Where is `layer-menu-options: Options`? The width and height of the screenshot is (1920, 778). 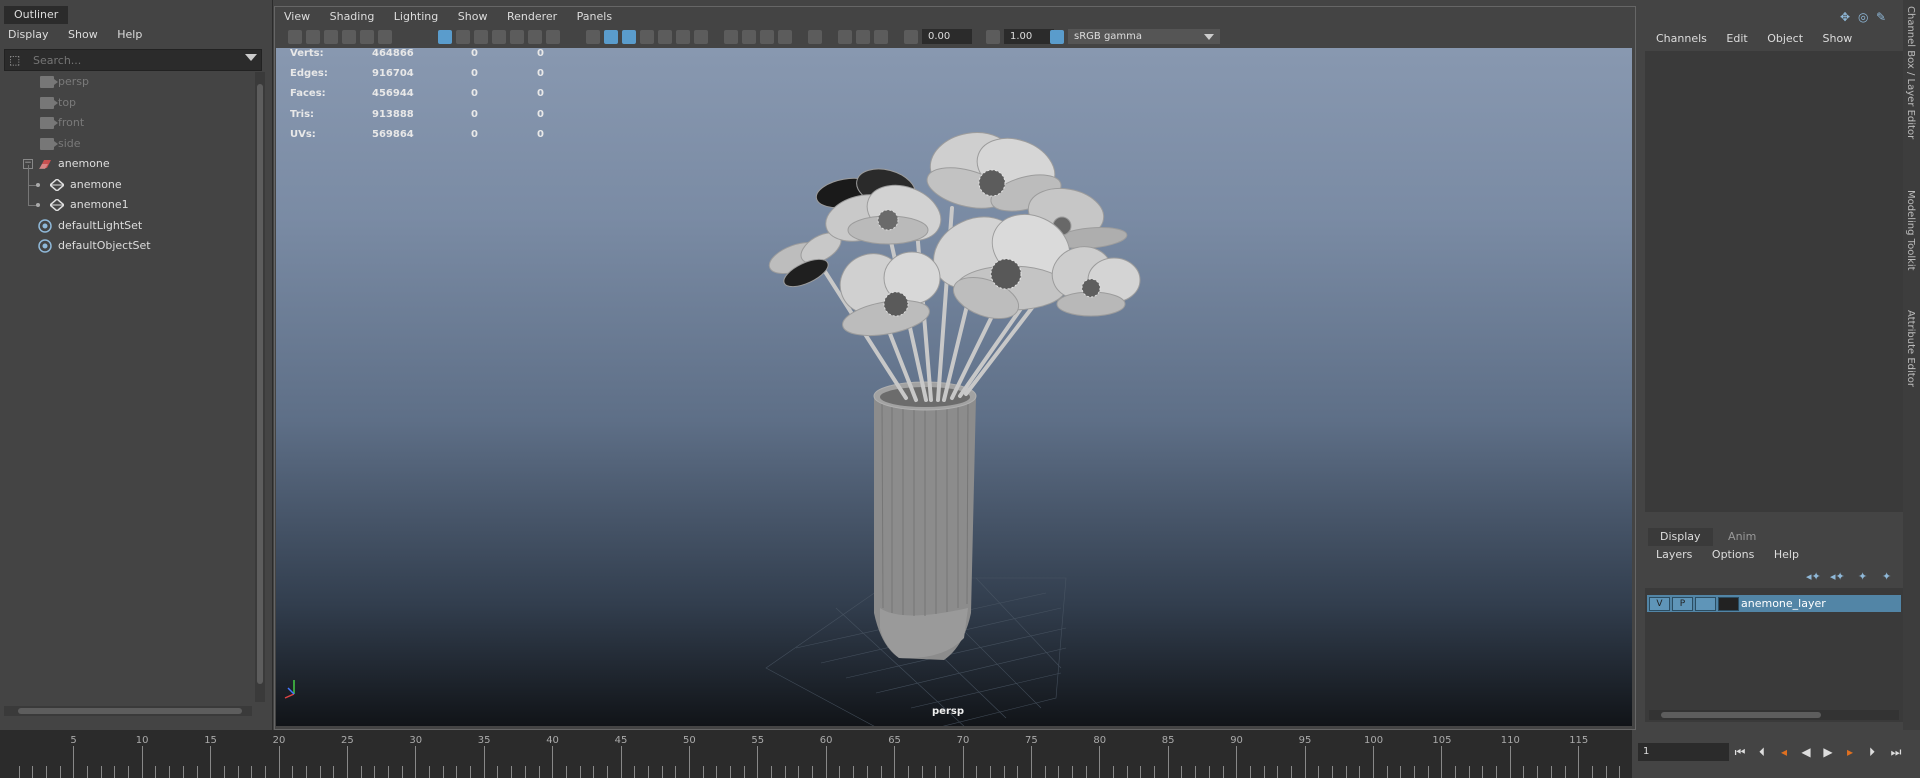
layer-menu-options: Options is located at coordinates (1733, 555).